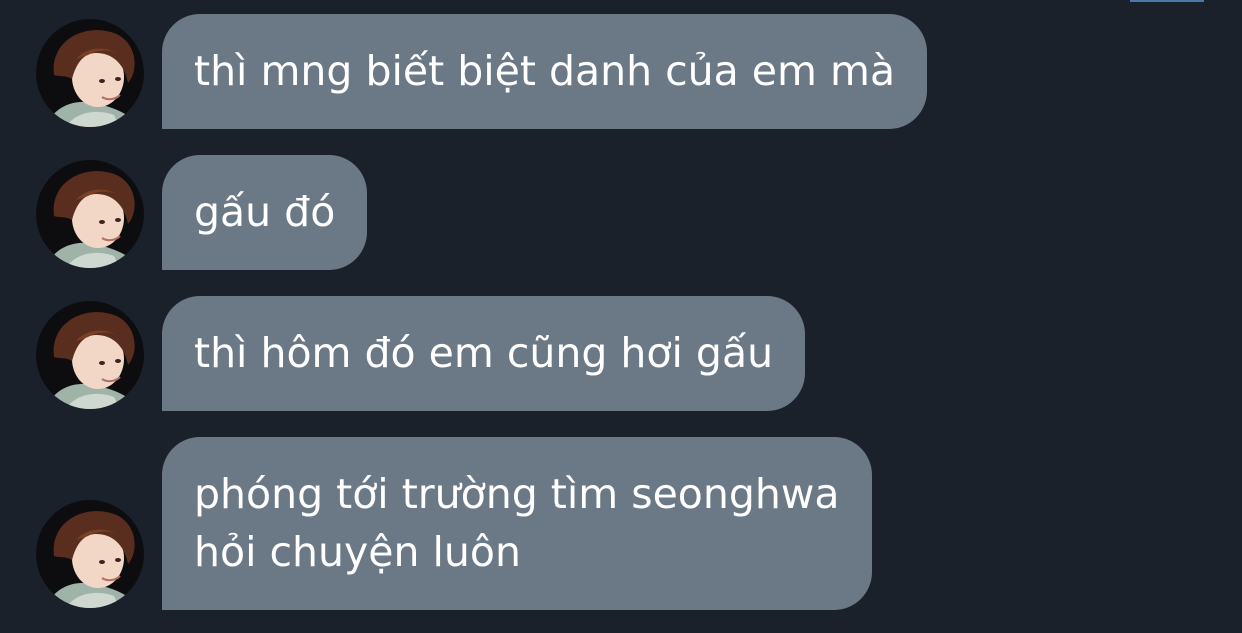  What do you see at coordinates (545, 71) in the screenshot?
I see `message-bubble: thì mng biết biệt danh của em mà` at bounding box center [545, 71].